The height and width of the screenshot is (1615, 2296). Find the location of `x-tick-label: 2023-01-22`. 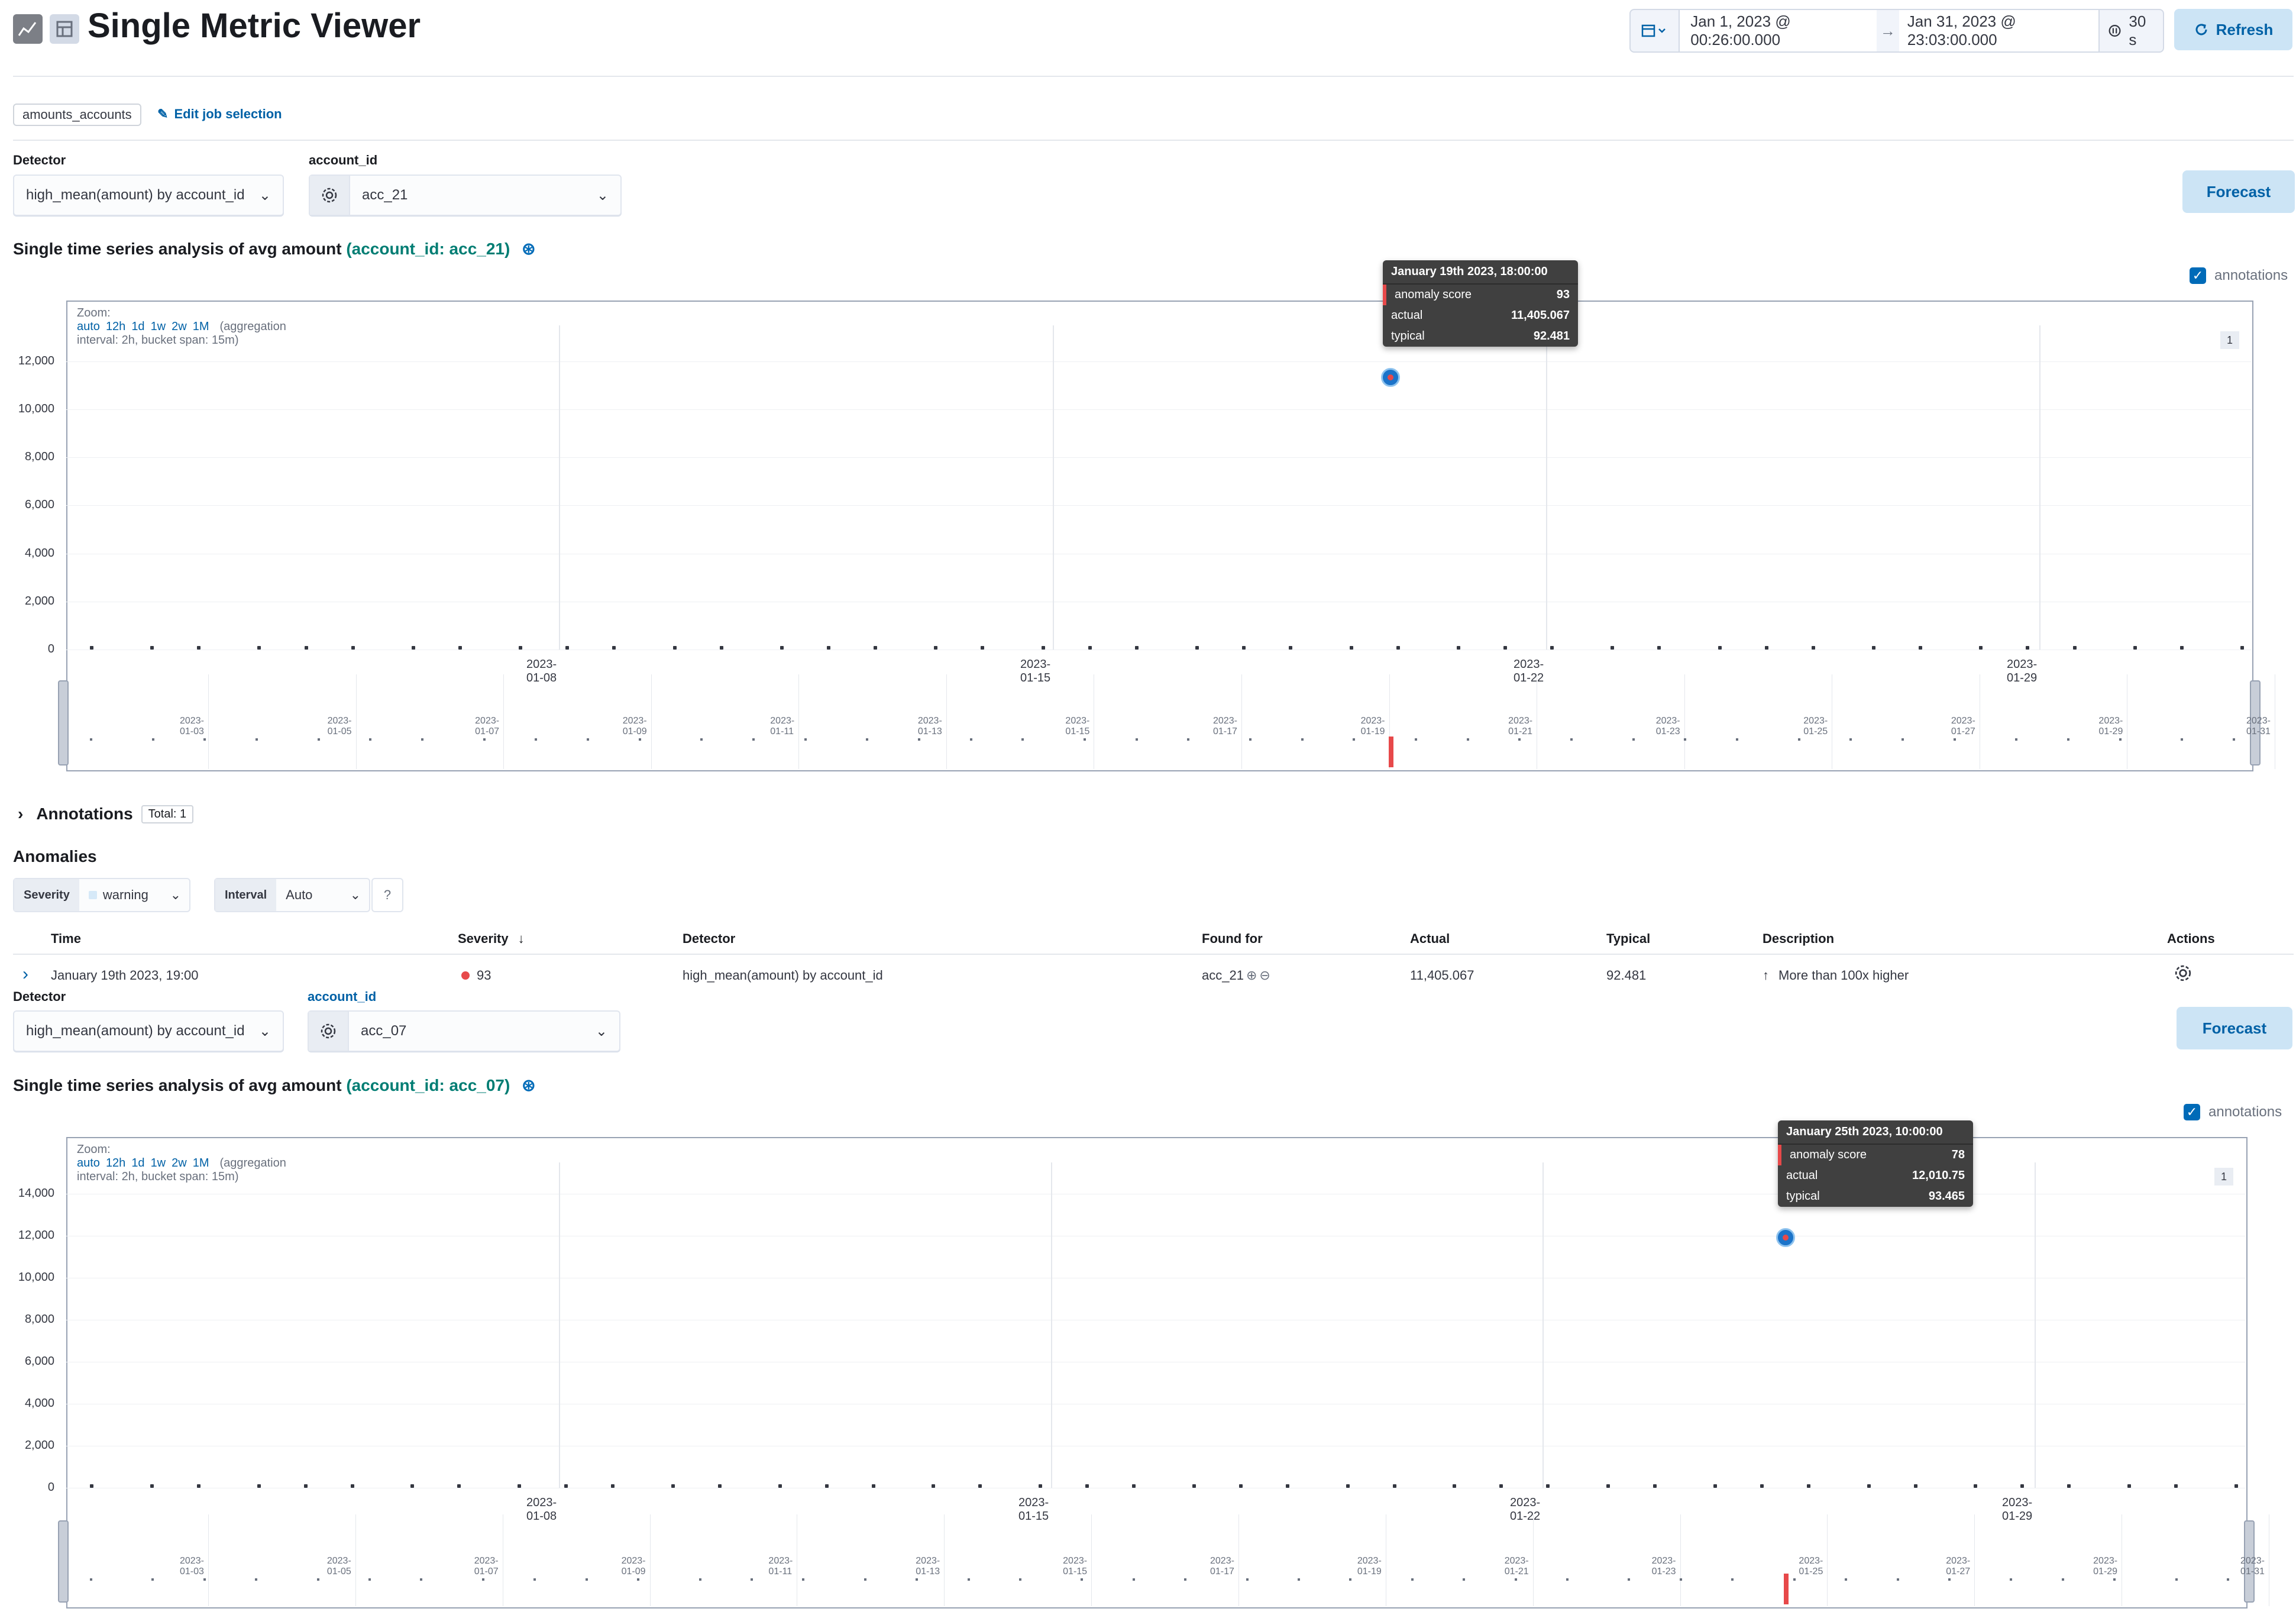

x-tick-label: 2023-01-22 is located at coordinates (1529, 671).